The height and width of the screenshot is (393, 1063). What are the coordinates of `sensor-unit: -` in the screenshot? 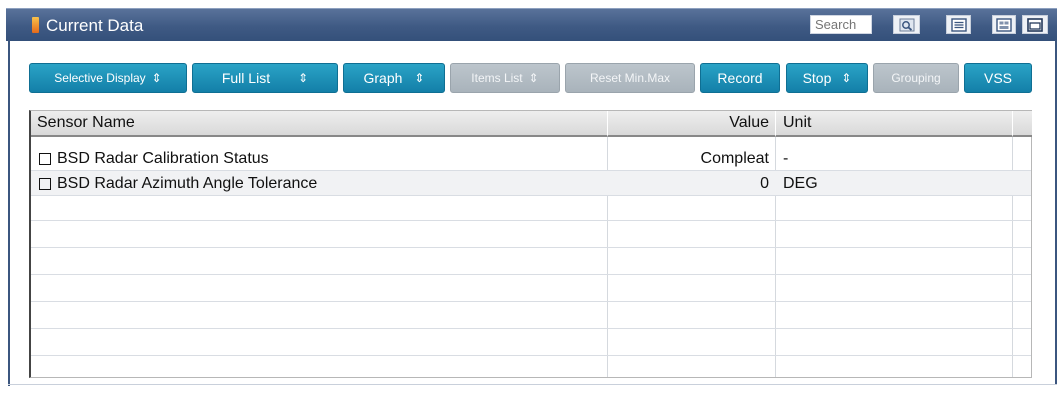 It's located at (786, 158).